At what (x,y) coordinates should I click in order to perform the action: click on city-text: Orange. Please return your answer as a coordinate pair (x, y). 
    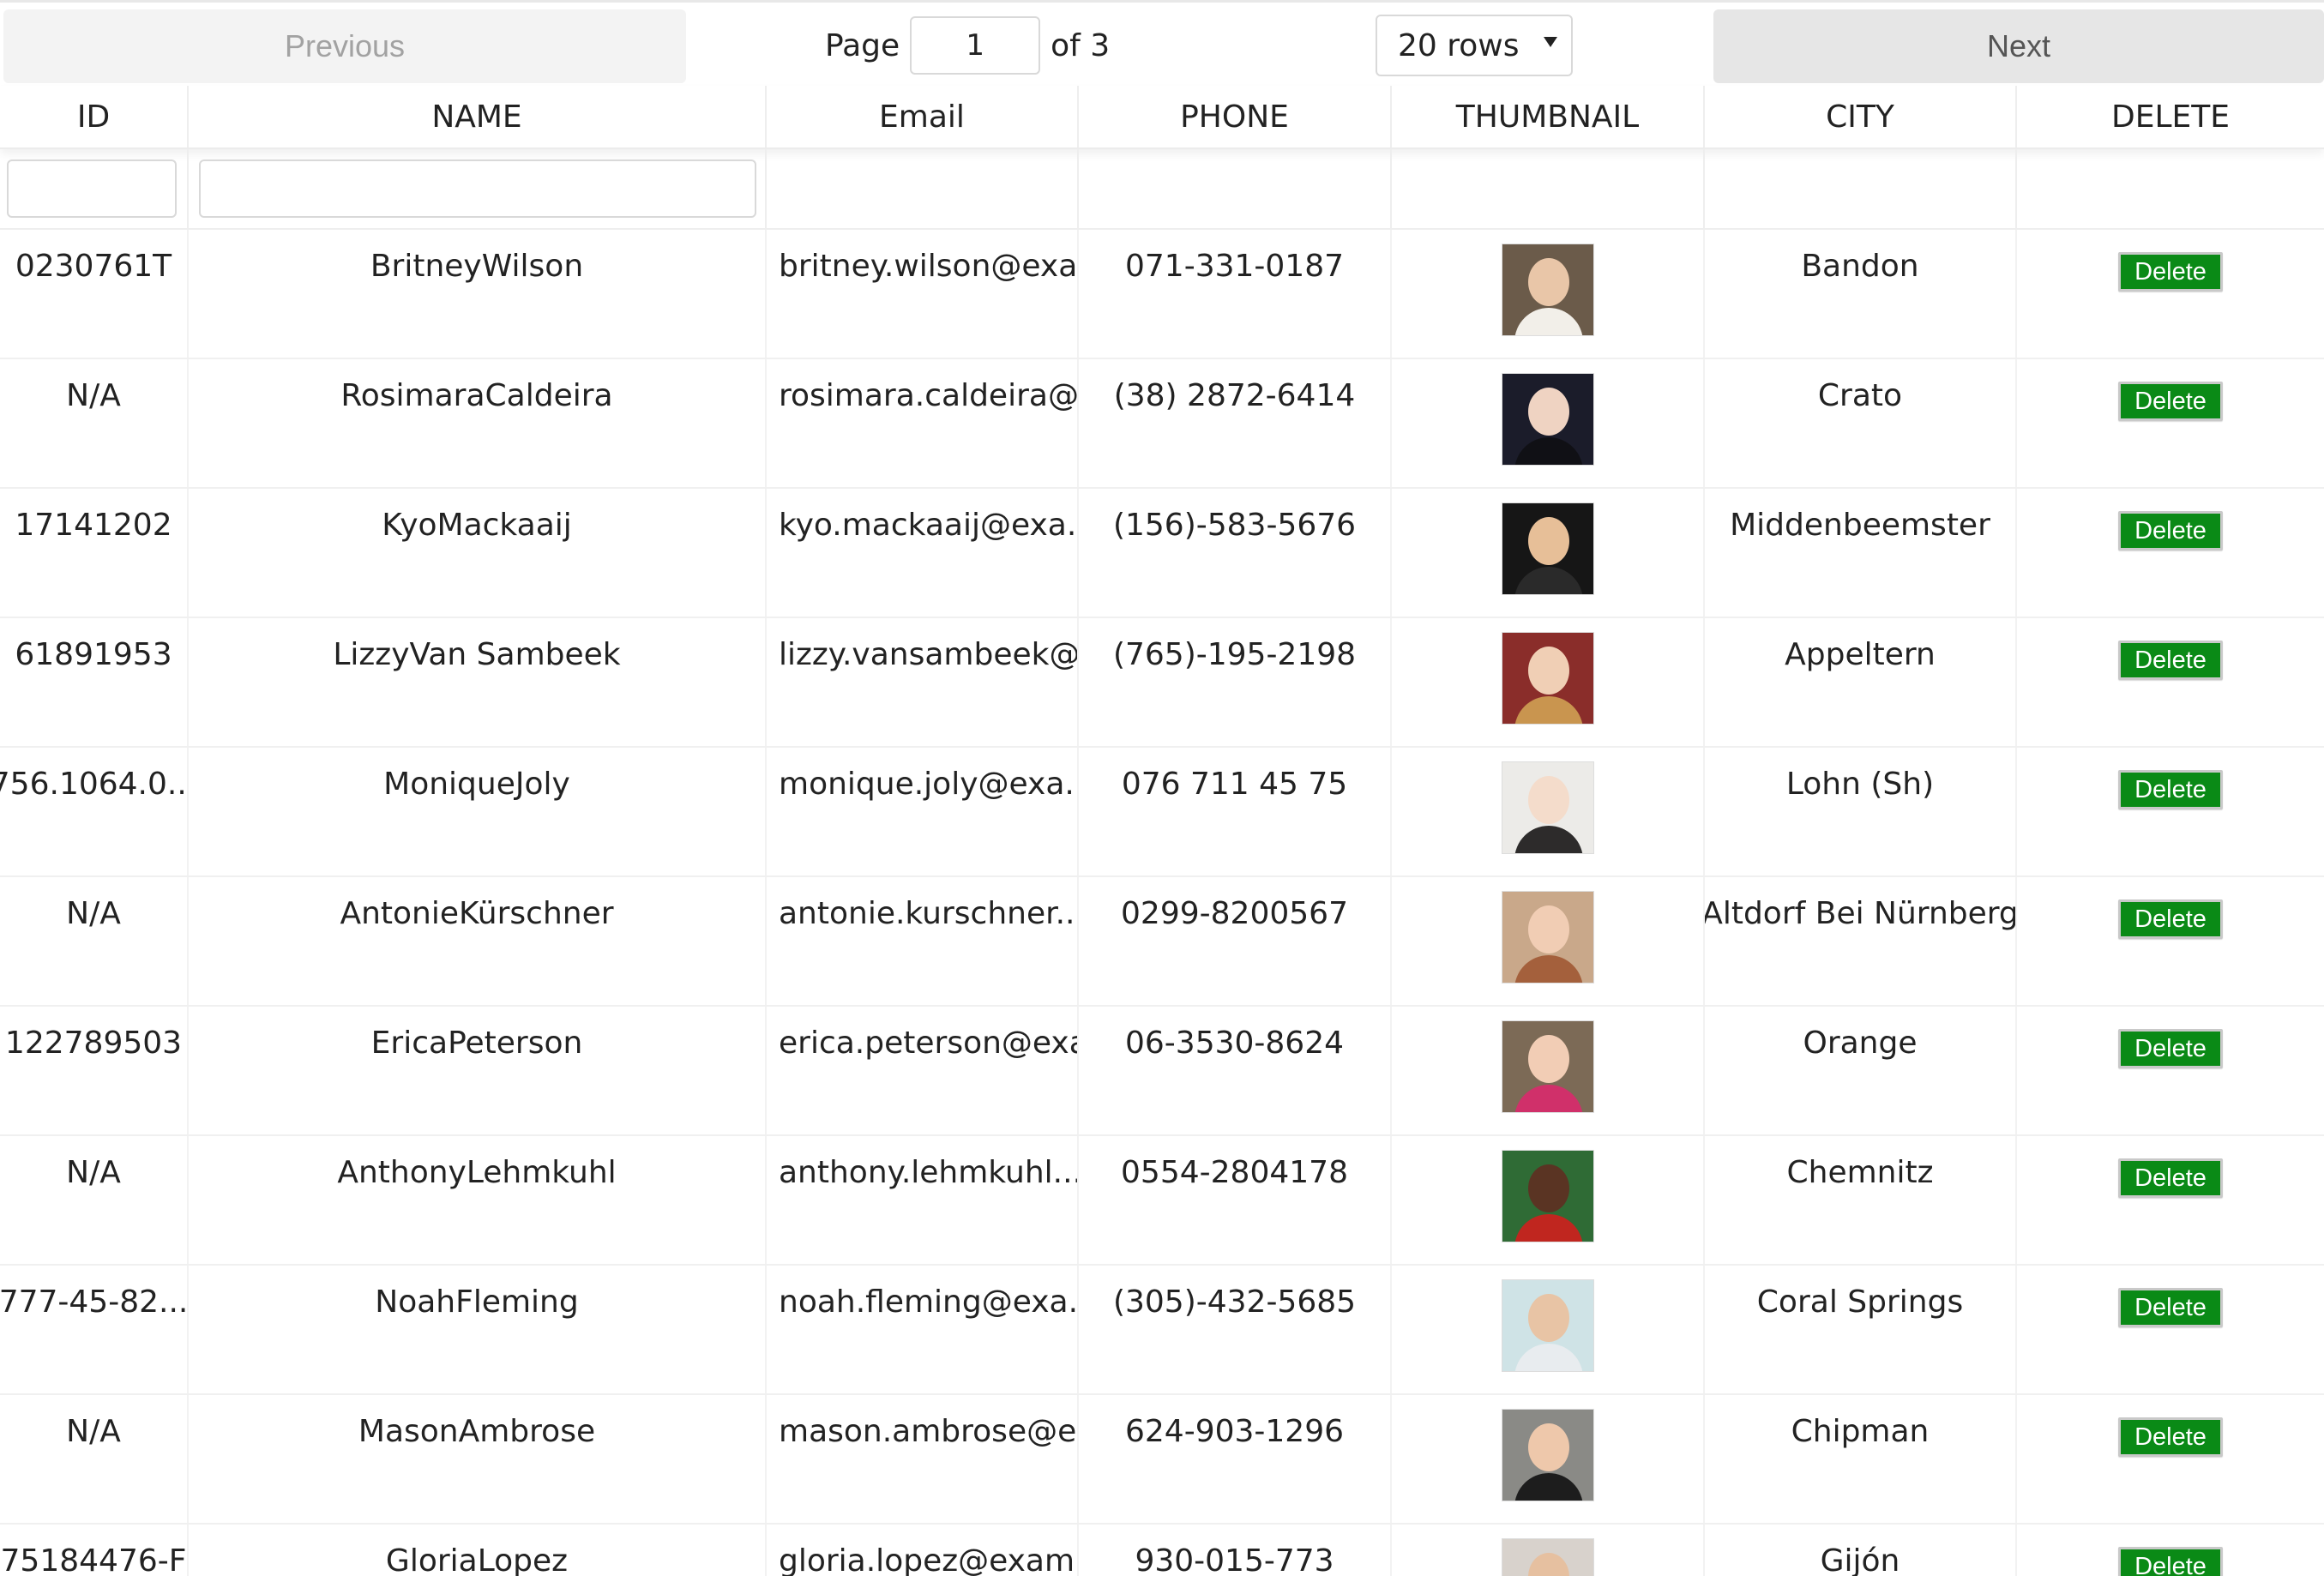
    Looking at the image, I should click on (1860, 1043).